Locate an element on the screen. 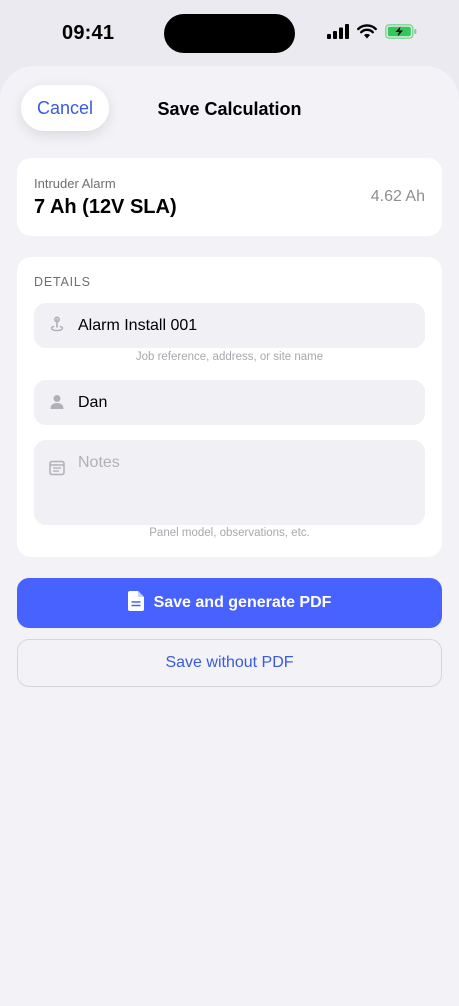 The width and height of the screenshot is (459, 1006). cellular-signal-icon is located at coordinates (338, 31).